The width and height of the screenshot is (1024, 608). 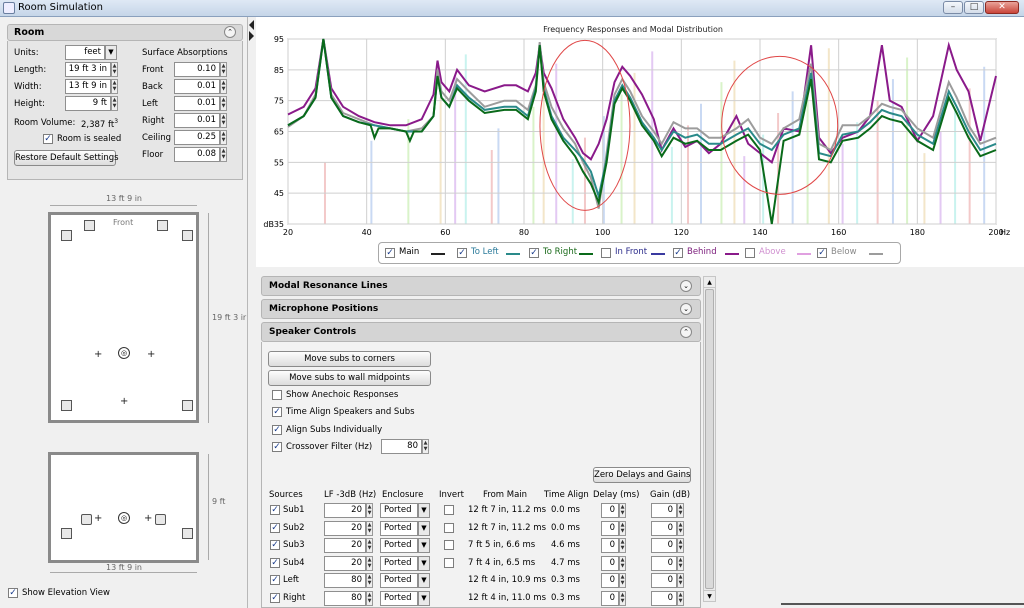 I want to click on modal-resonance-section: Modal Resonance Lines ⌄, so click(x=481, y=286).